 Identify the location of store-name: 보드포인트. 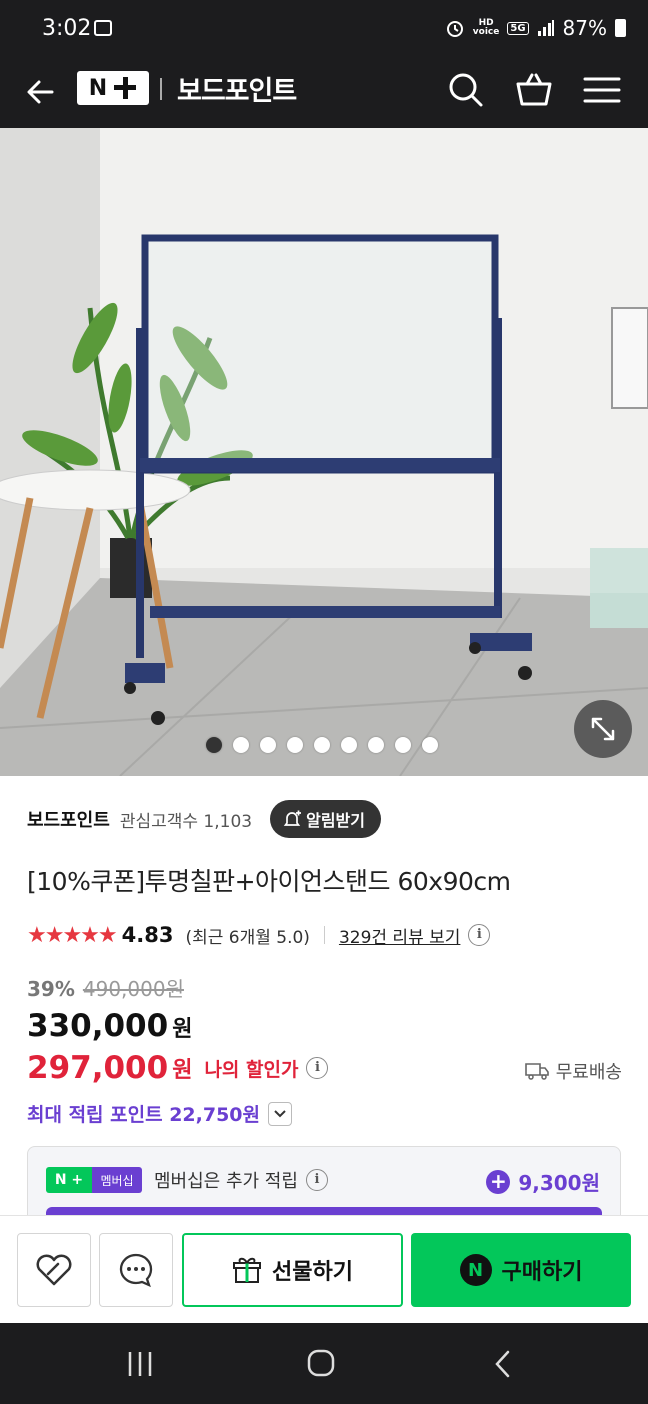
(68, 819).